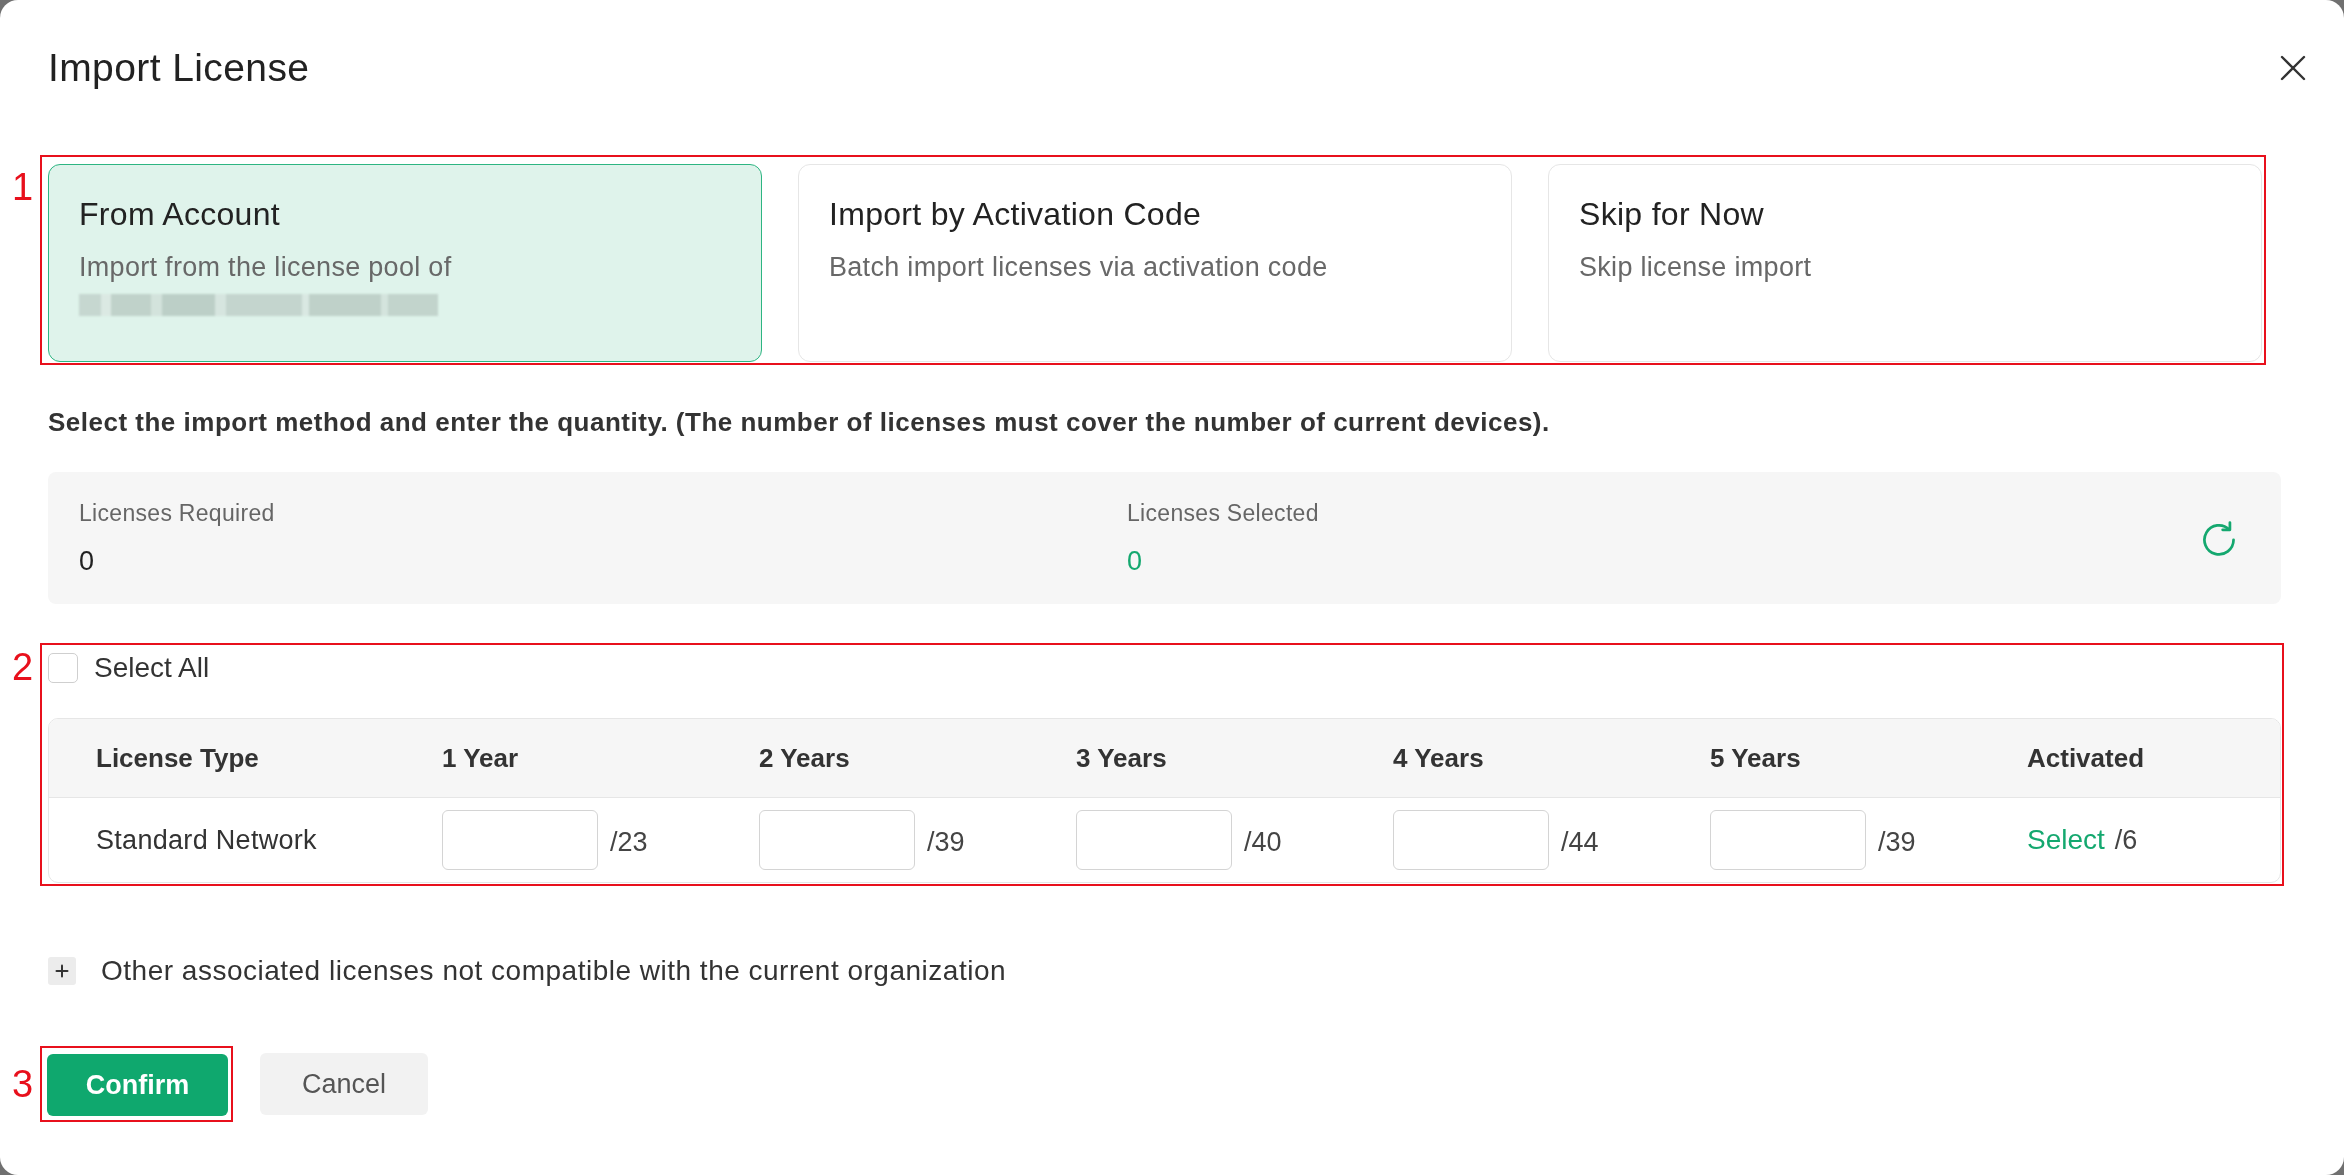 This screenshot has height=1175, width=2344. I want to click on import-option-card: Import by Activation Code Batch import licenses via activation code, so click(1155, 263).